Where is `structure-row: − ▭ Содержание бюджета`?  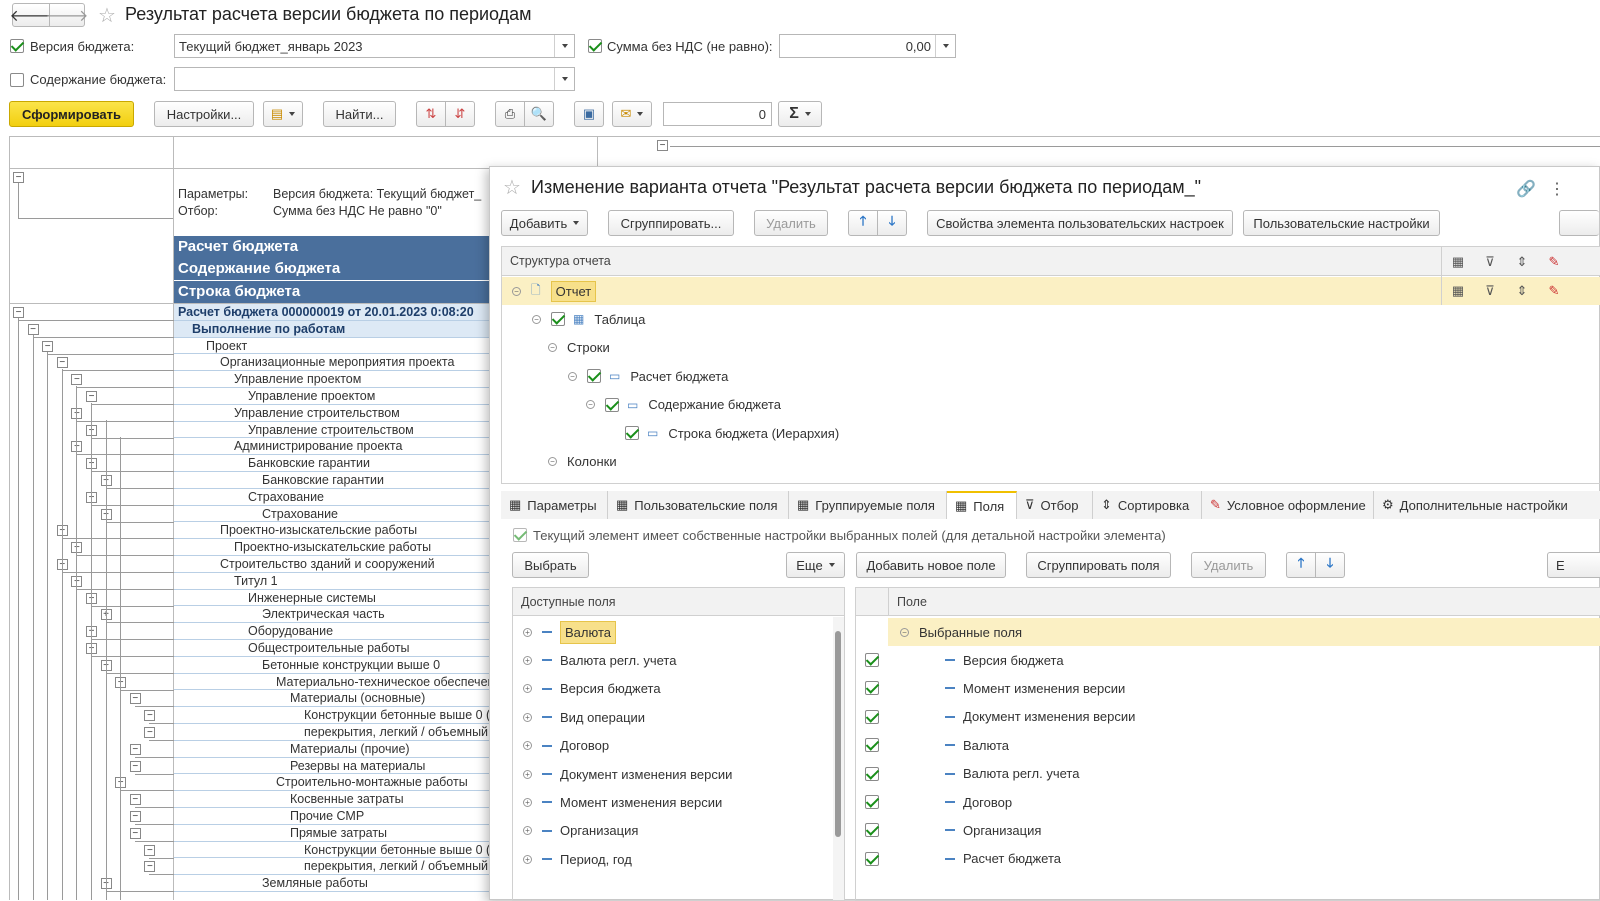 structure-row: − ▭ Содержание бюджета is located at coordinates (1051, 405).